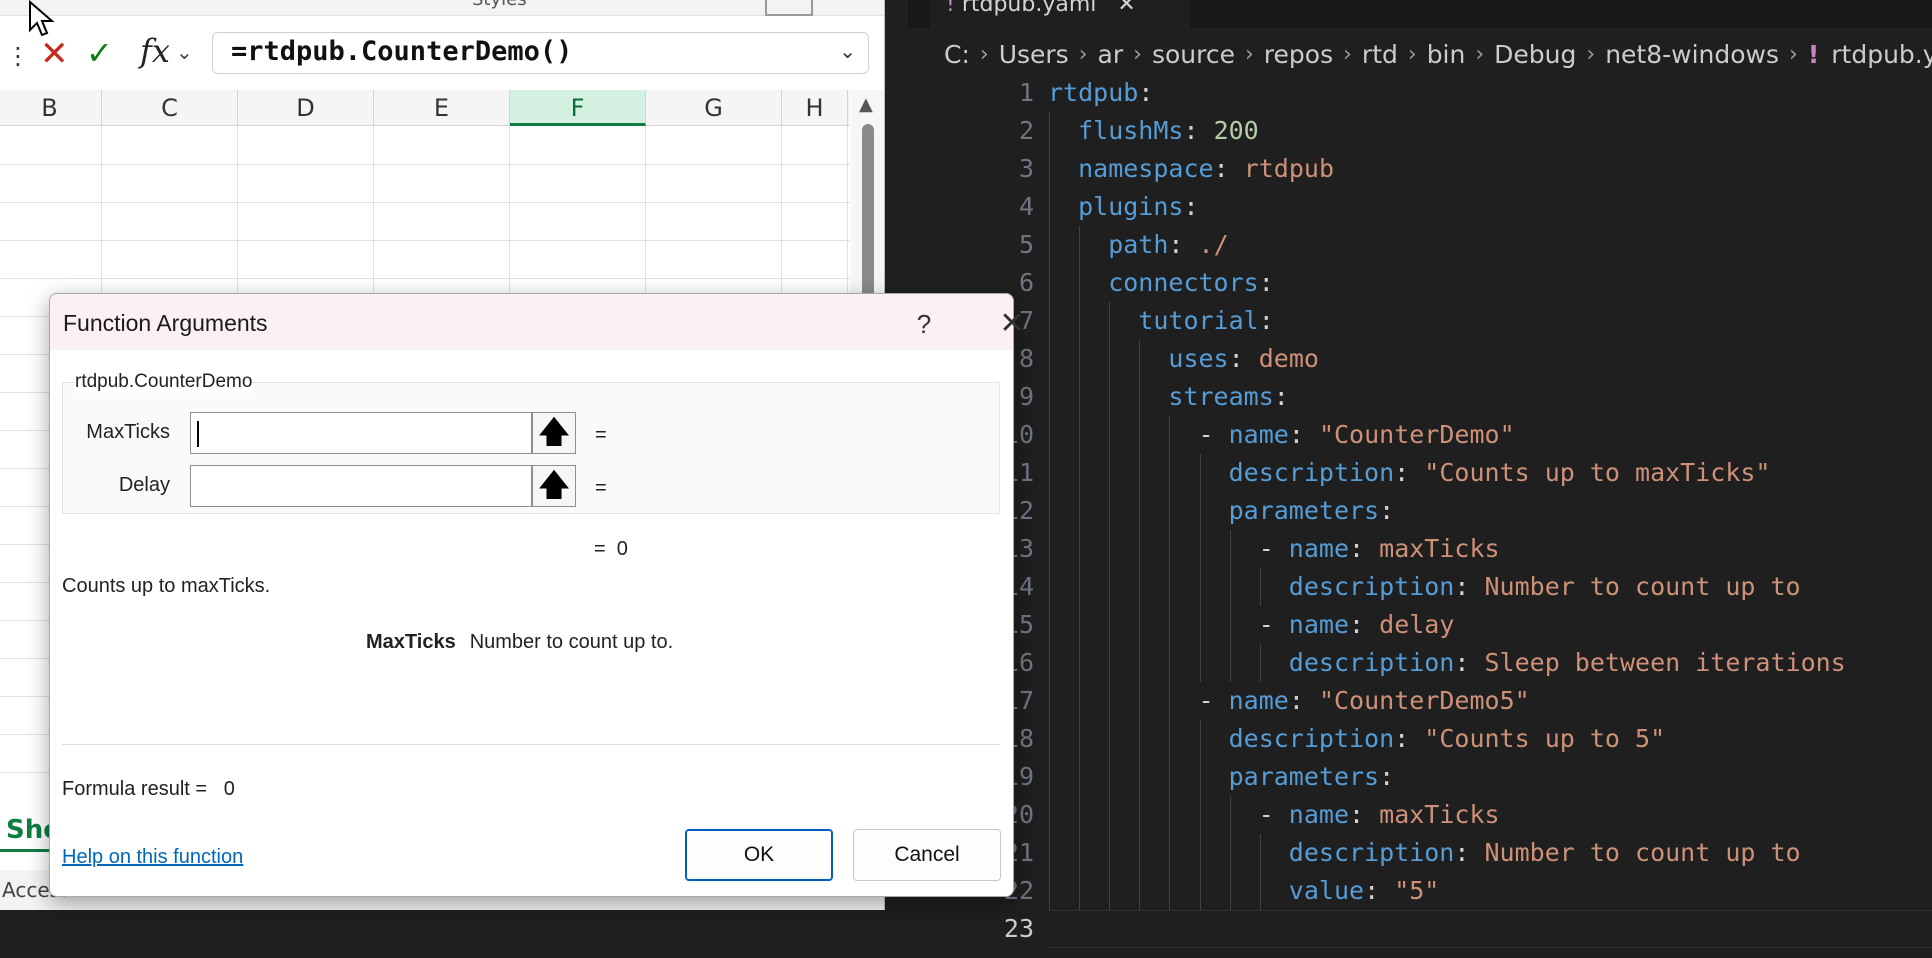 The width and height of the screenshot is (1932, 958). I want to click on maxticks-input, so click(361, 433).